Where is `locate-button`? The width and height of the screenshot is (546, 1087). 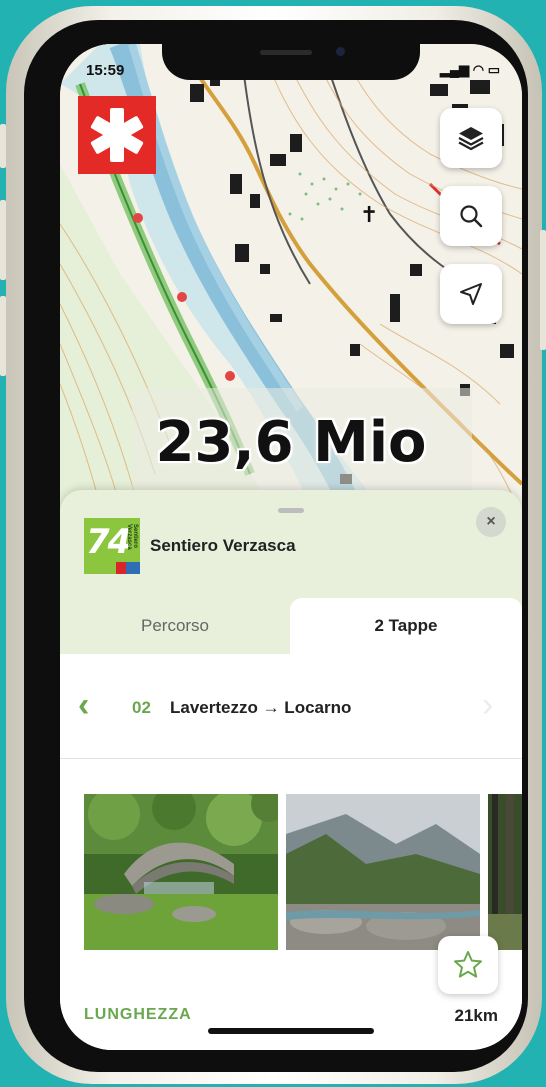 locate-button is located at coordinates (471, 294).